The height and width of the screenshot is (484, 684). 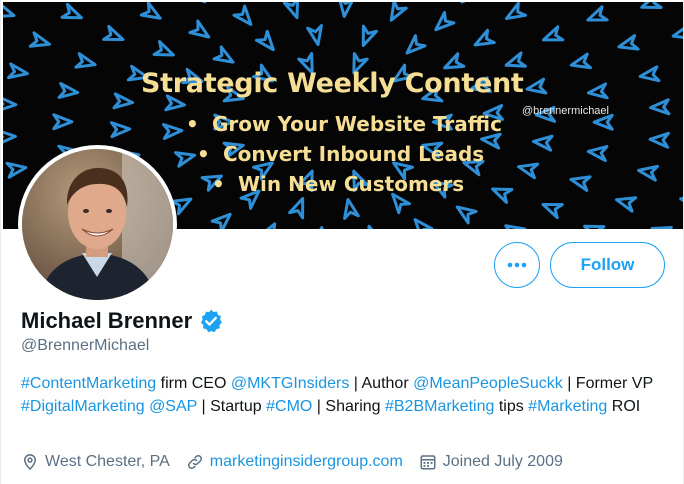 What do you see at coordinates (351, 184) in the screenshot?
I see `bullet-text: Win New Customers` at bounding box center [351, 184].